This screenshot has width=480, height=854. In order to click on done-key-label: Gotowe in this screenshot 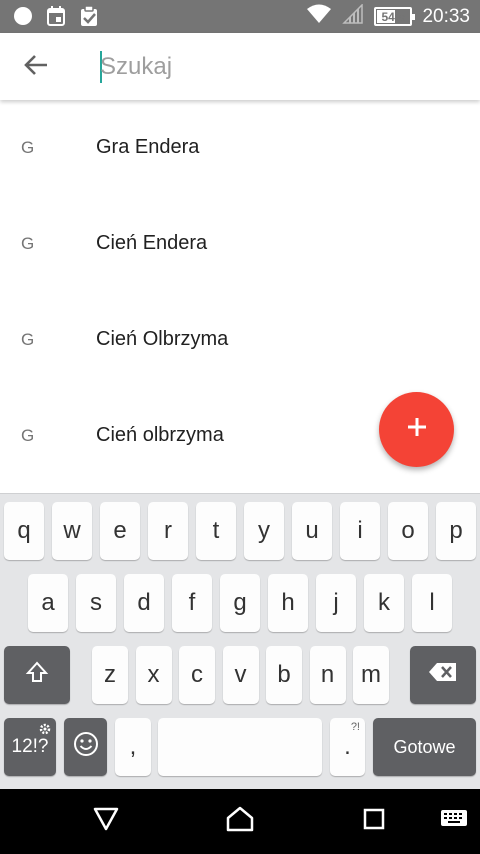, I will do `click(424, 746)`.